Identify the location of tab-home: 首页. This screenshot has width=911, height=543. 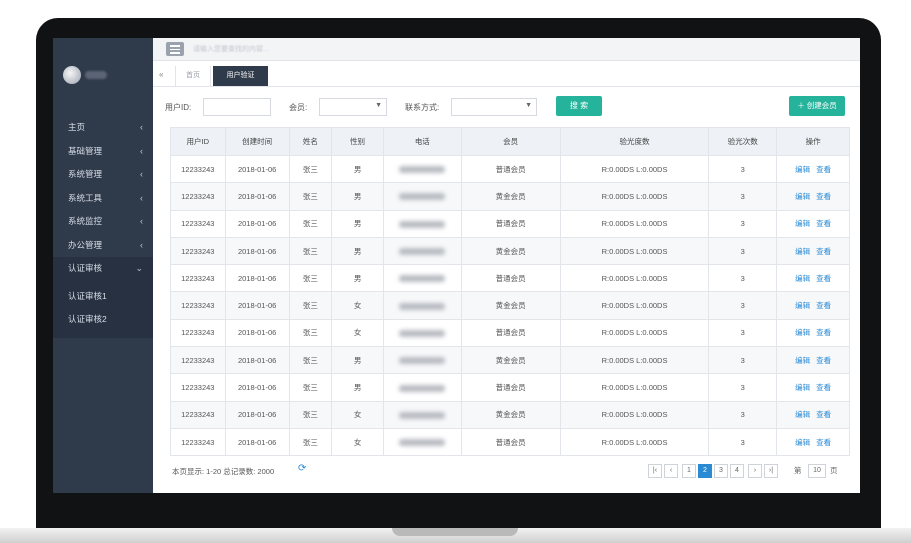
(193, 76).